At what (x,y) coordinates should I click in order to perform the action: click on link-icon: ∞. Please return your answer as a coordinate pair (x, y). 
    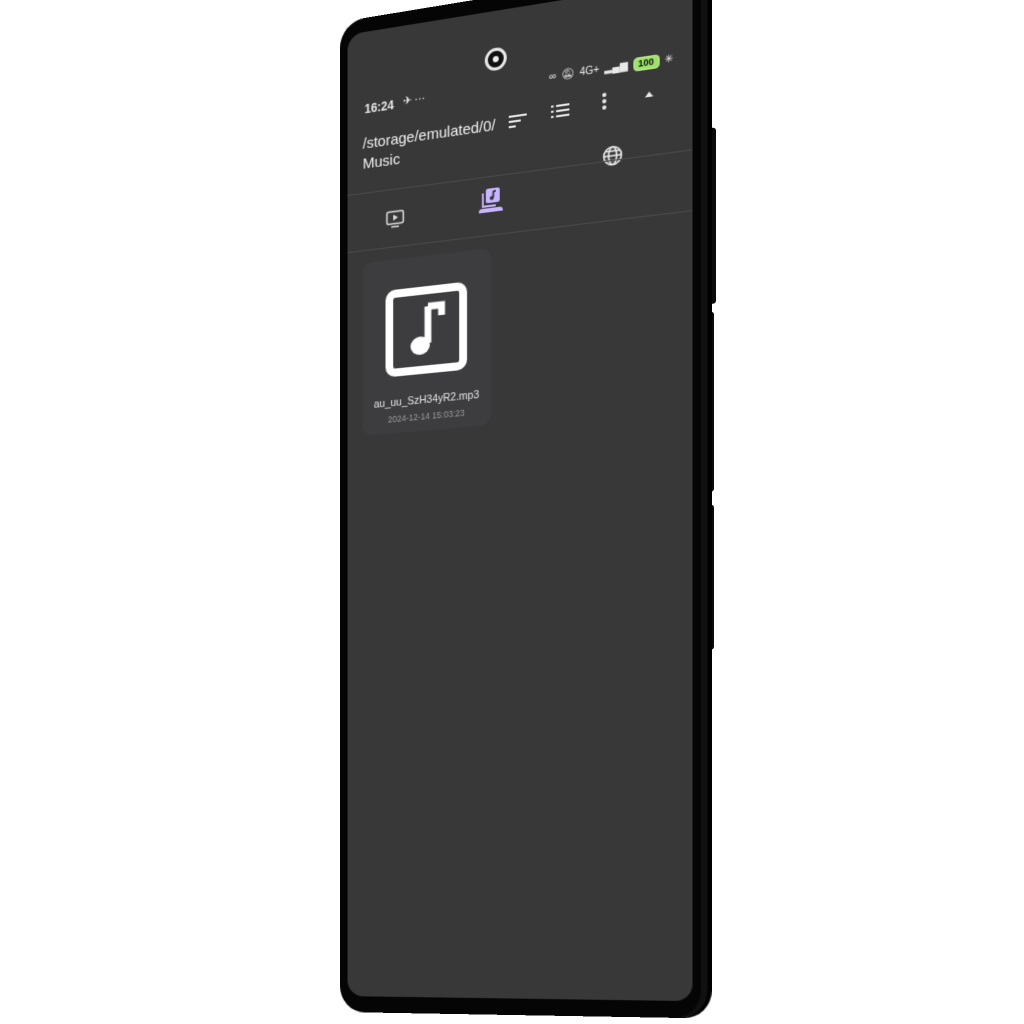
    Looking at the image, I should click on (553, 77).